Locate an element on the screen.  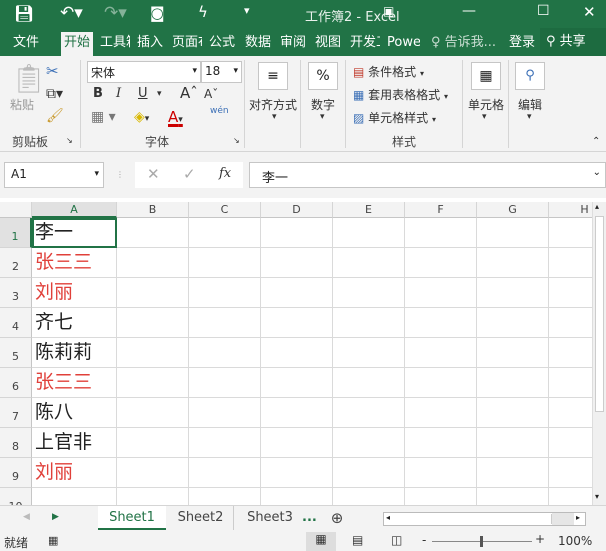
column-header-g: G is located at coordinates (513, 210).